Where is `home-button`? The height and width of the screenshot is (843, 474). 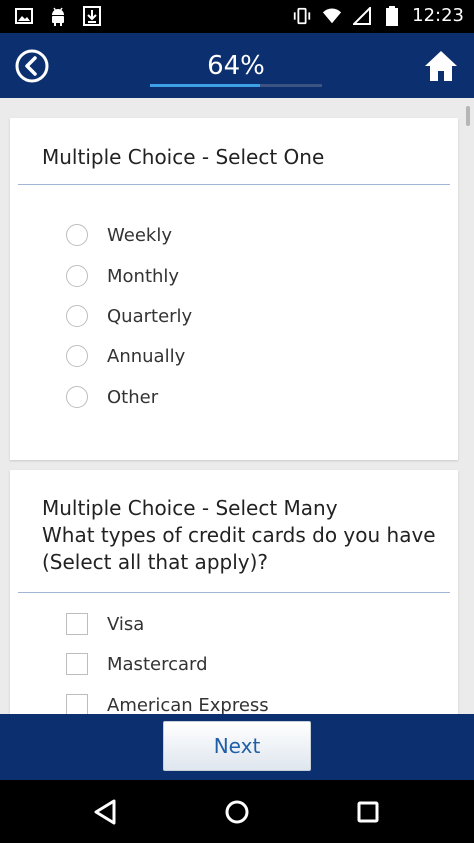 home-button is located at coordinates (441, 66).